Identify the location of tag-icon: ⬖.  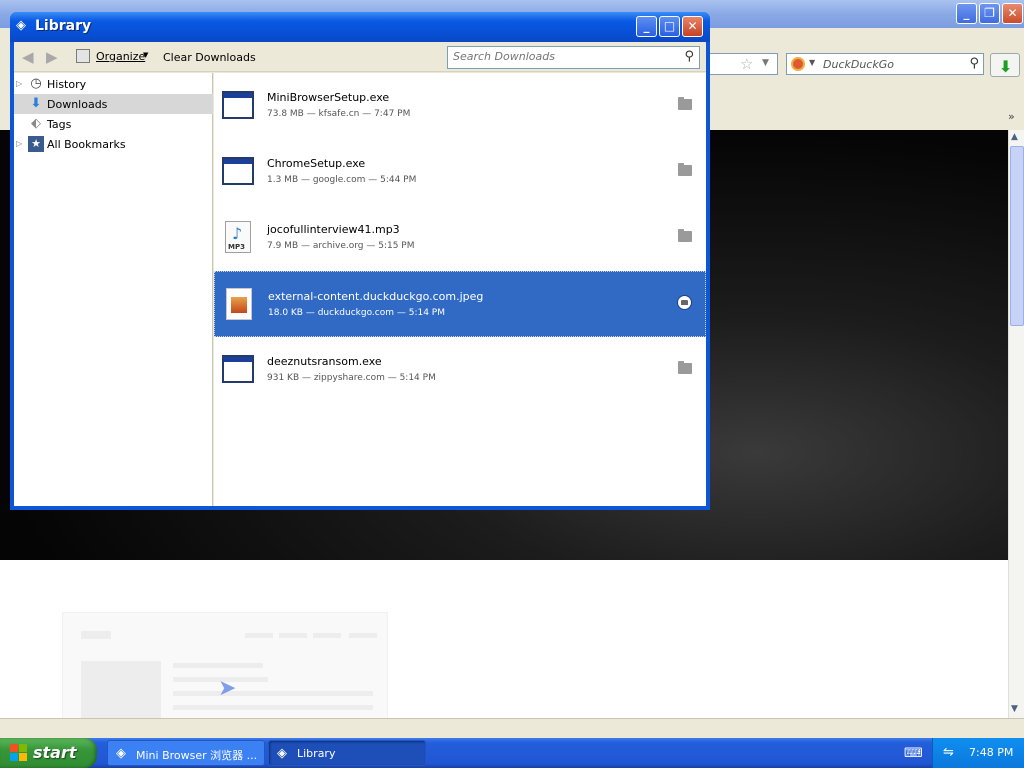
(36, 123).